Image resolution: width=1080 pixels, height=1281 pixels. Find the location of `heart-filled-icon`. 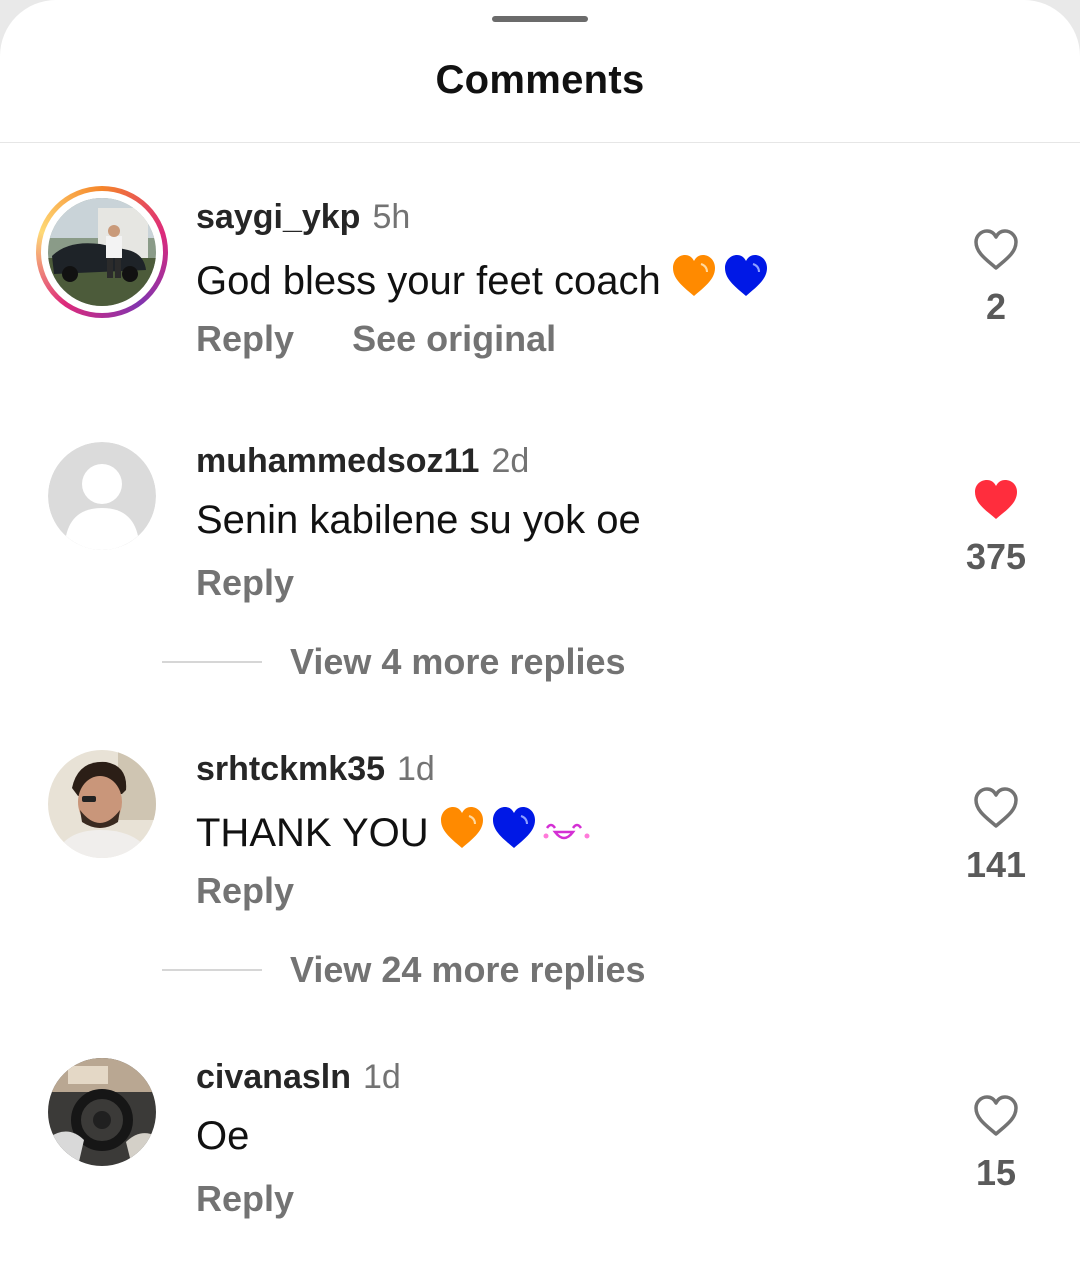

heart-filled-icon is located at coordinates (996, 500).